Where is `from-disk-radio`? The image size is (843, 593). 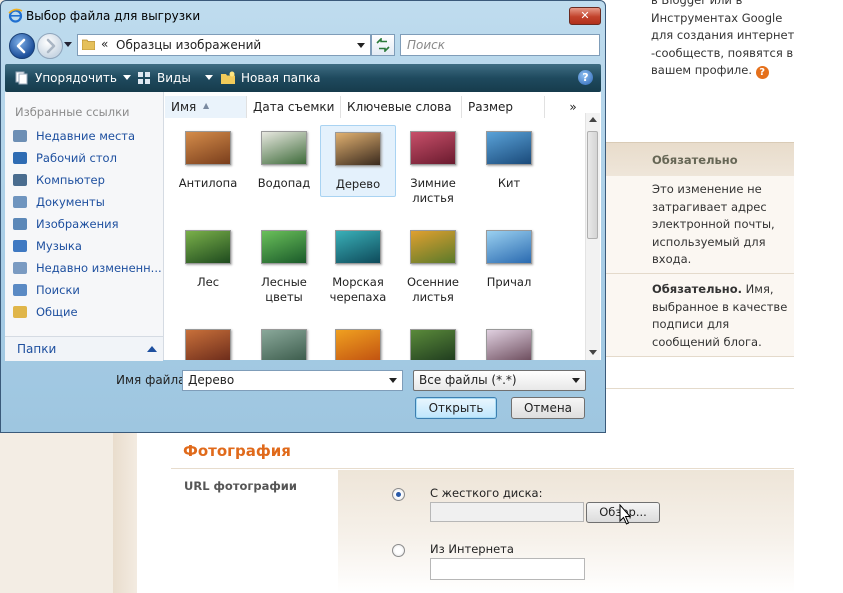 from-disk-radio is located at coordinates (398, 494).